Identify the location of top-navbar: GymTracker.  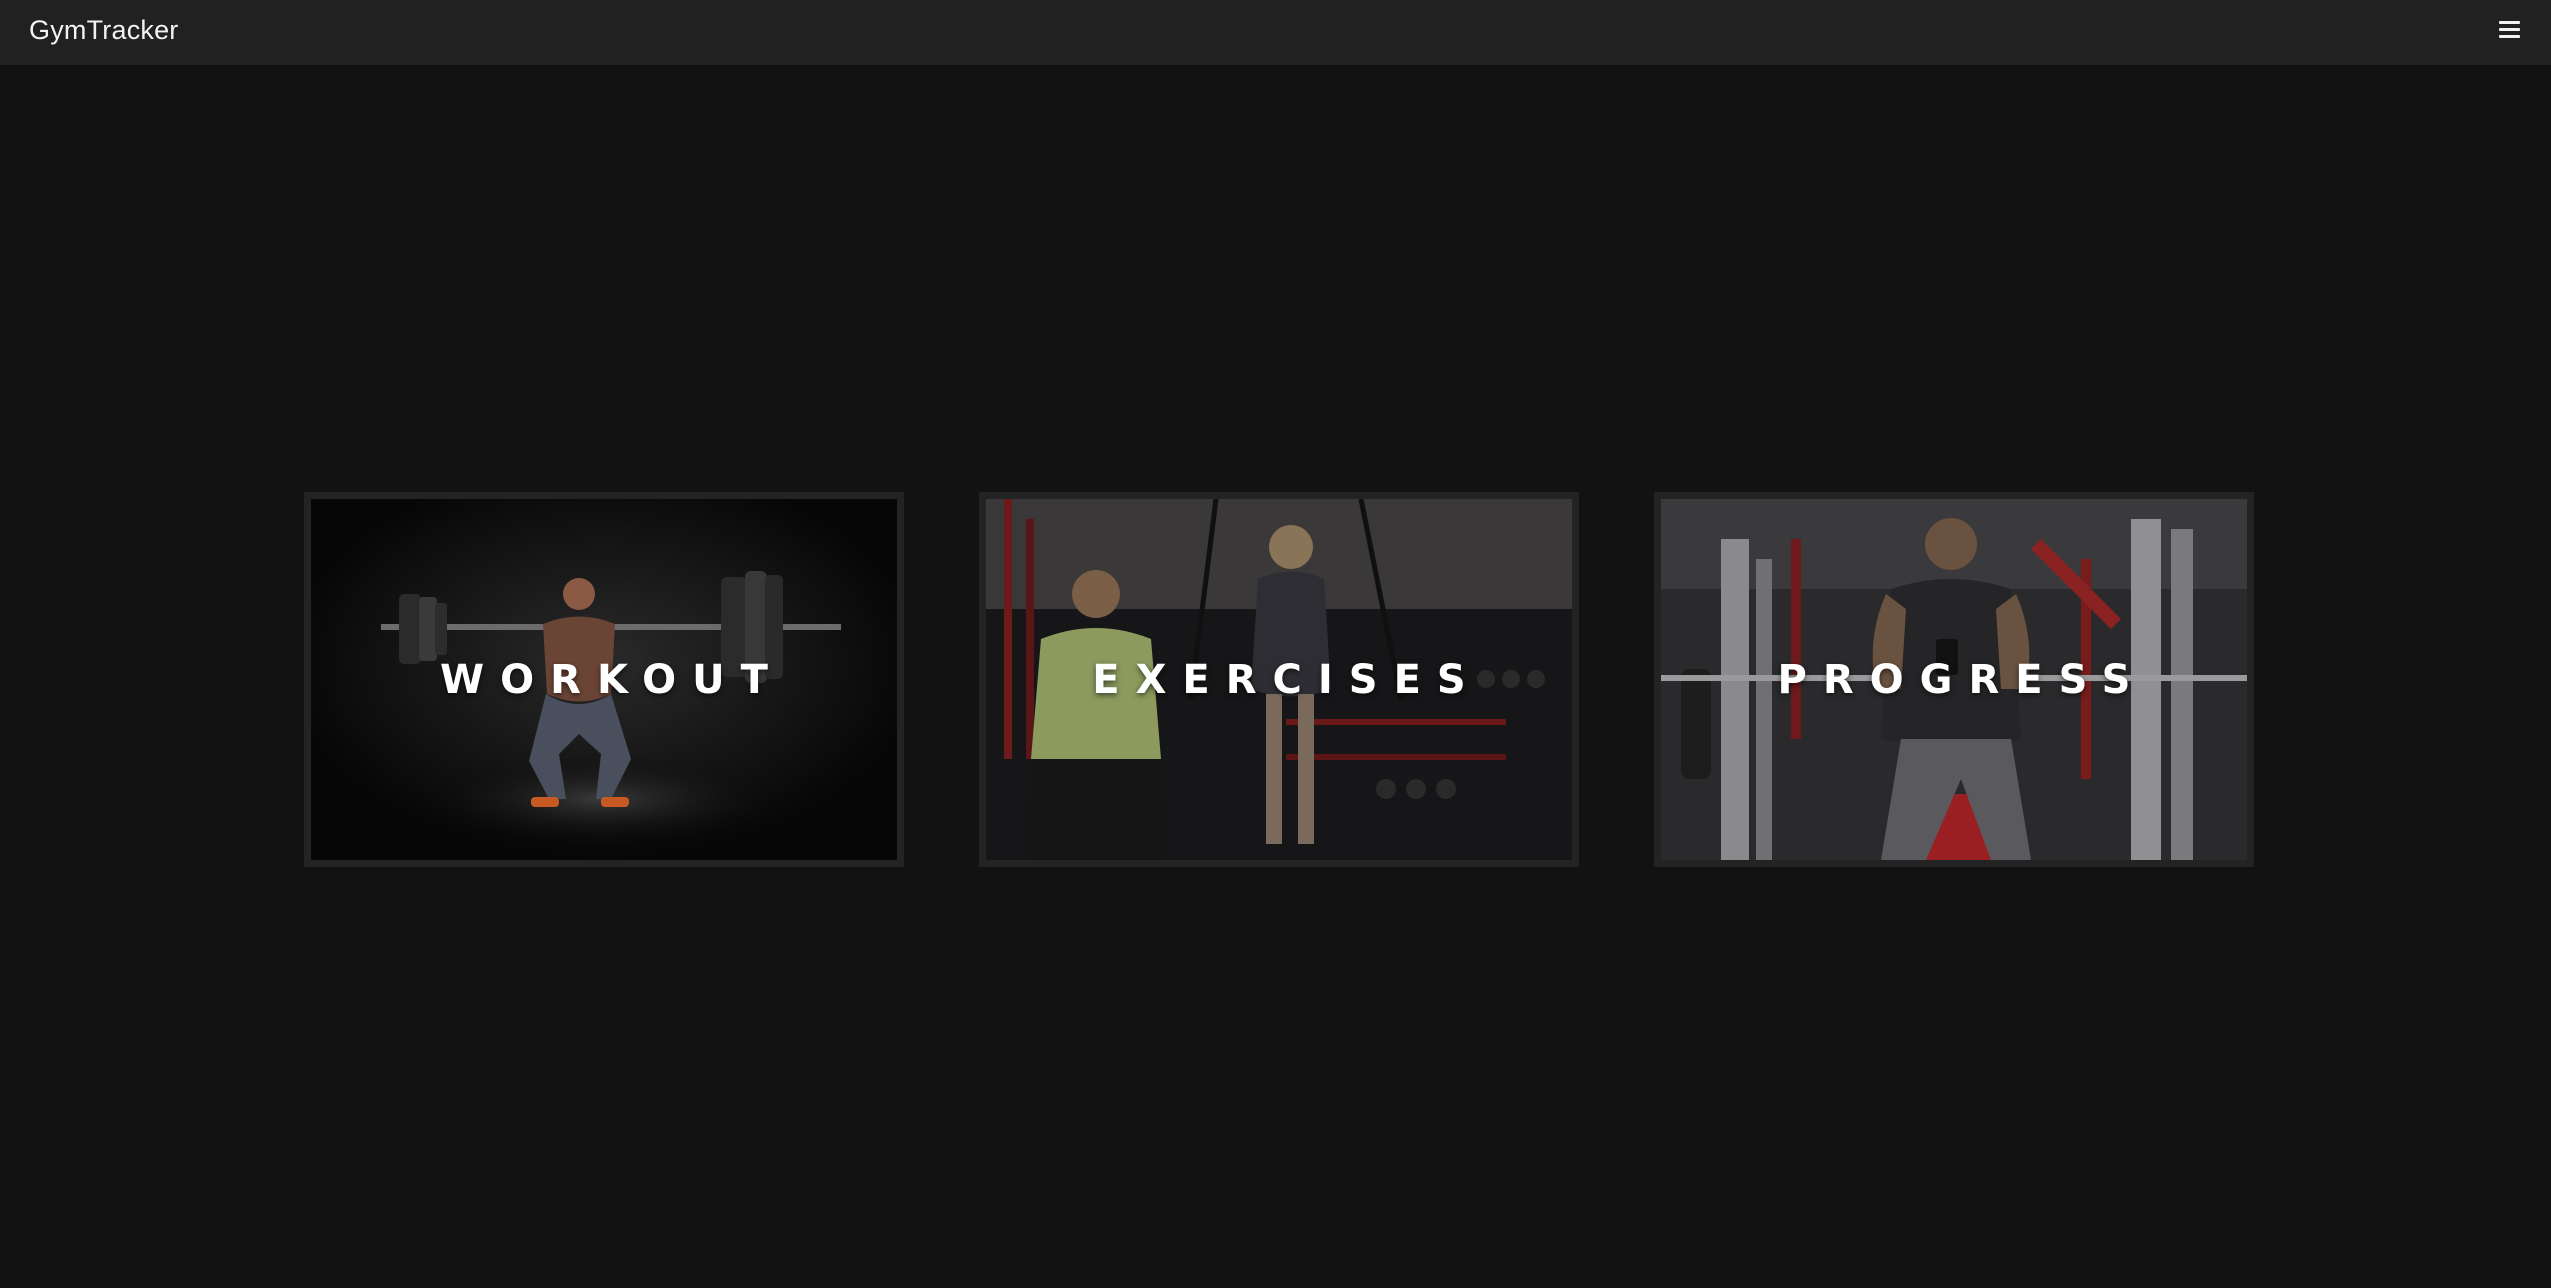
(1275, 32).